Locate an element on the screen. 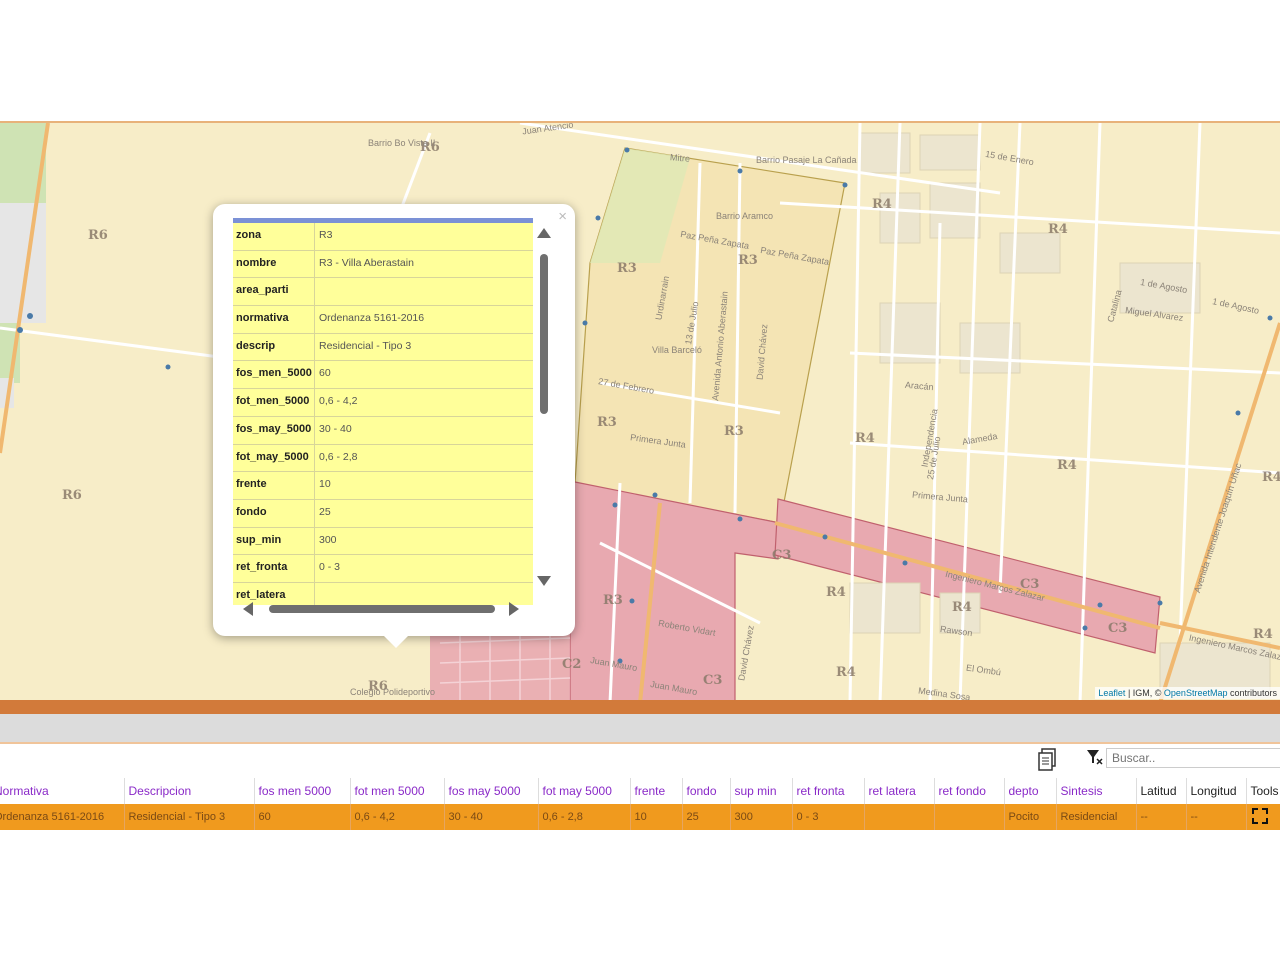  column-header: fos may 5000 is located at coordinates (491, 791).